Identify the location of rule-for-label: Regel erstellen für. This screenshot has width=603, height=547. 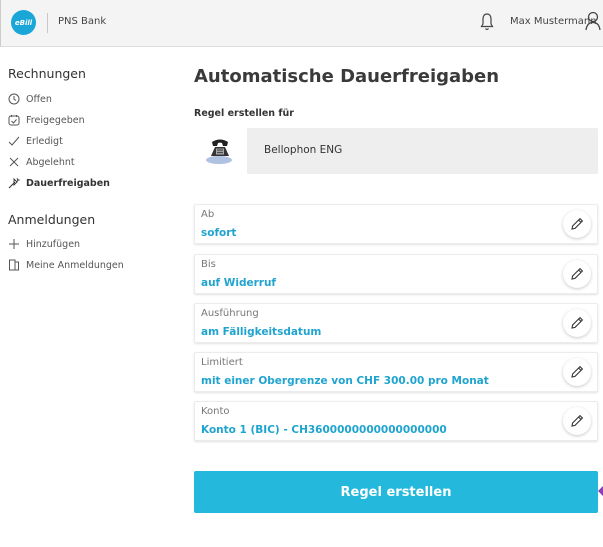
(244, 113).